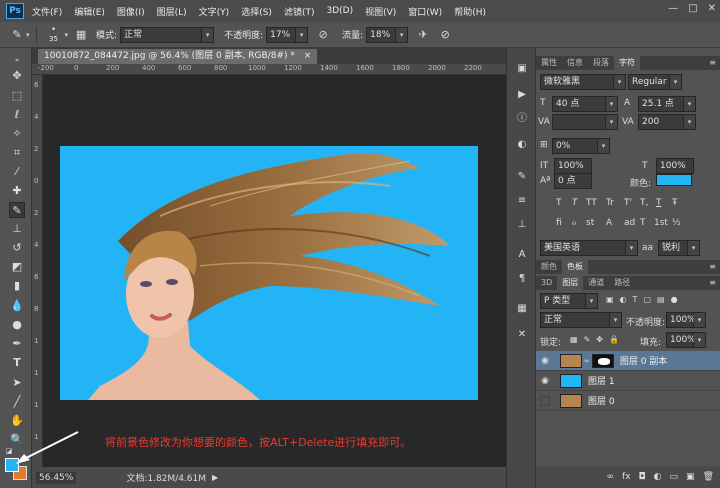 This screenshot has width=720, height=488. I want to click on leading-input: 25.1 点 ▾, so click(667, 104).